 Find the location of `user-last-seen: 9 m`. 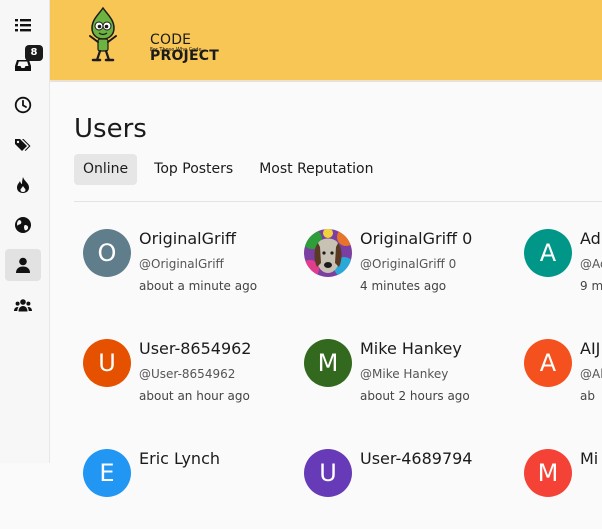

user-last-seen: 9 m is located at coordinates (591, 286).